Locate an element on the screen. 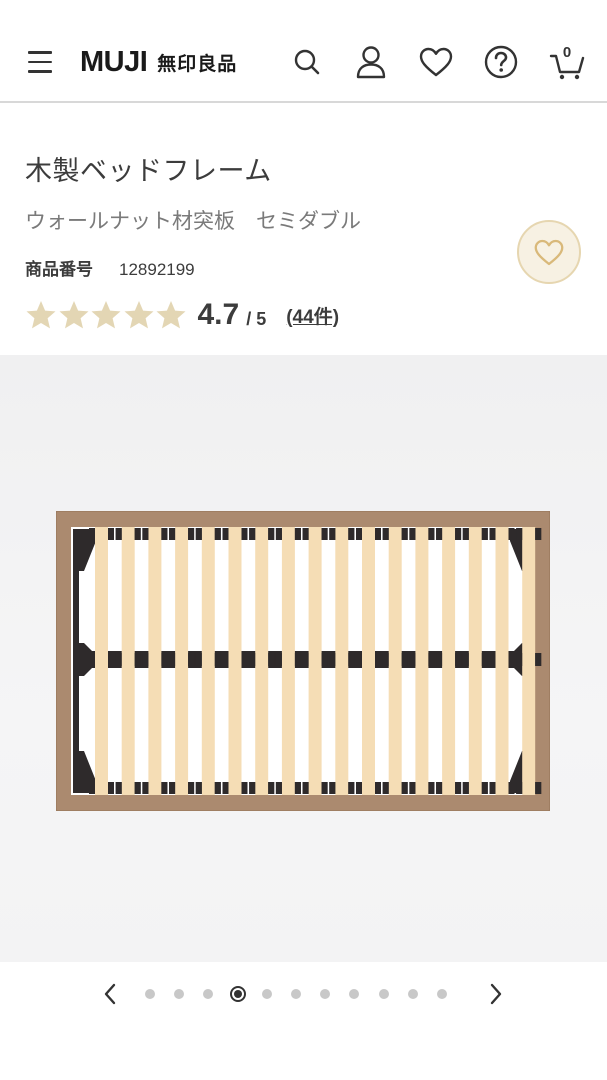 The image size is (607, 1080). user-icon is located at coordinates (371, 62).